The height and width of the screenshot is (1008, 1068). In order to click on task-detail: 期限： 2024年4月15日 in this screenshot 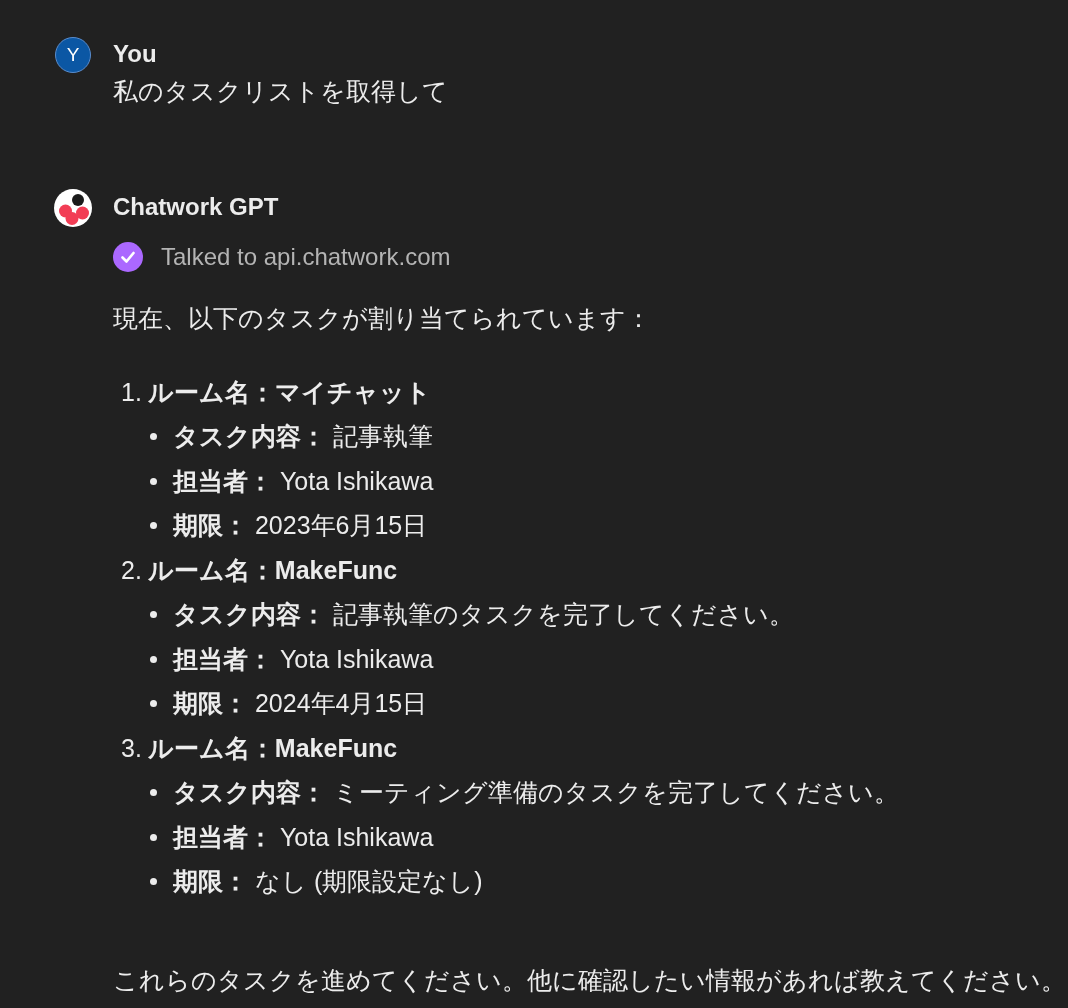, I will do `click(300, 704)`.